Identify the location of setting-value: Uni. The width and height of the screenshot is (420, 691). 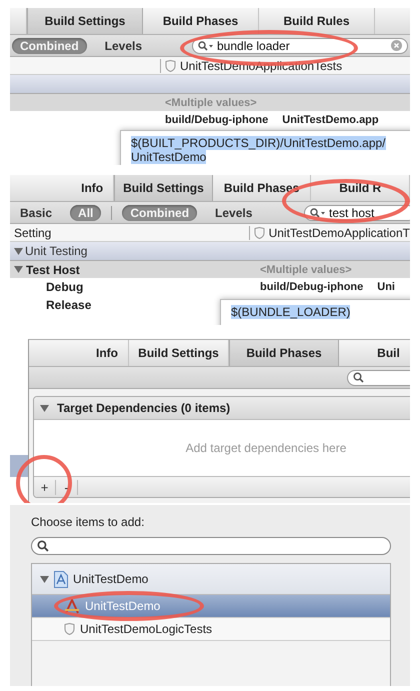
(386, 287).